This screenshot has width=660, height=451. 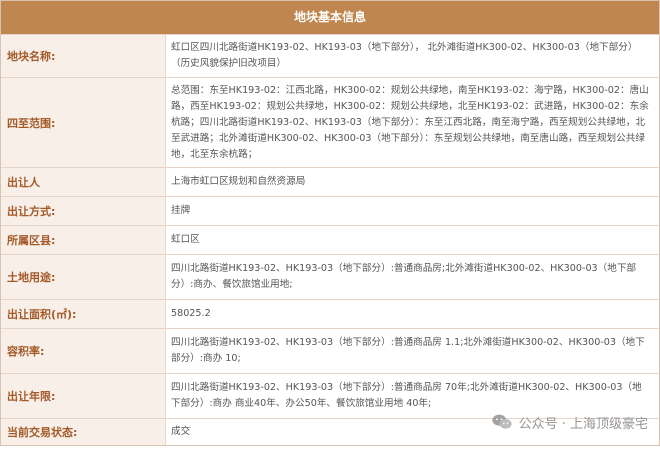 I want to click on table-row: 出让方式: 挂牌, so click(x=330, y=210).